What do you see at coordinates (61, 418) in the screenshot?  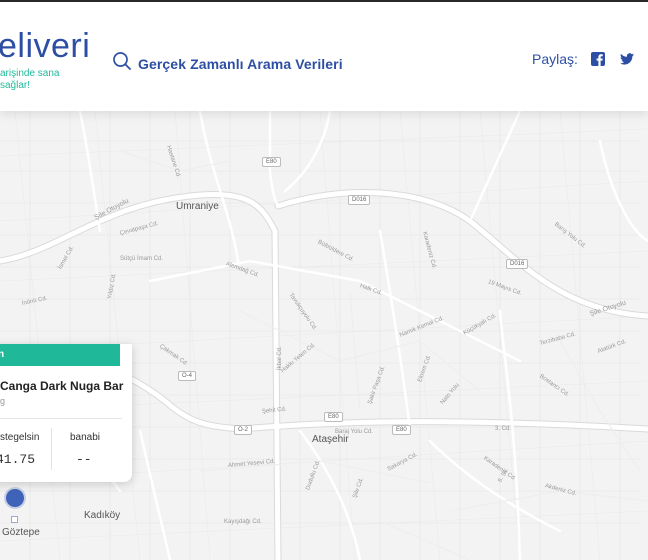 I see `card-divider-line` at bounding box center [61, 418].